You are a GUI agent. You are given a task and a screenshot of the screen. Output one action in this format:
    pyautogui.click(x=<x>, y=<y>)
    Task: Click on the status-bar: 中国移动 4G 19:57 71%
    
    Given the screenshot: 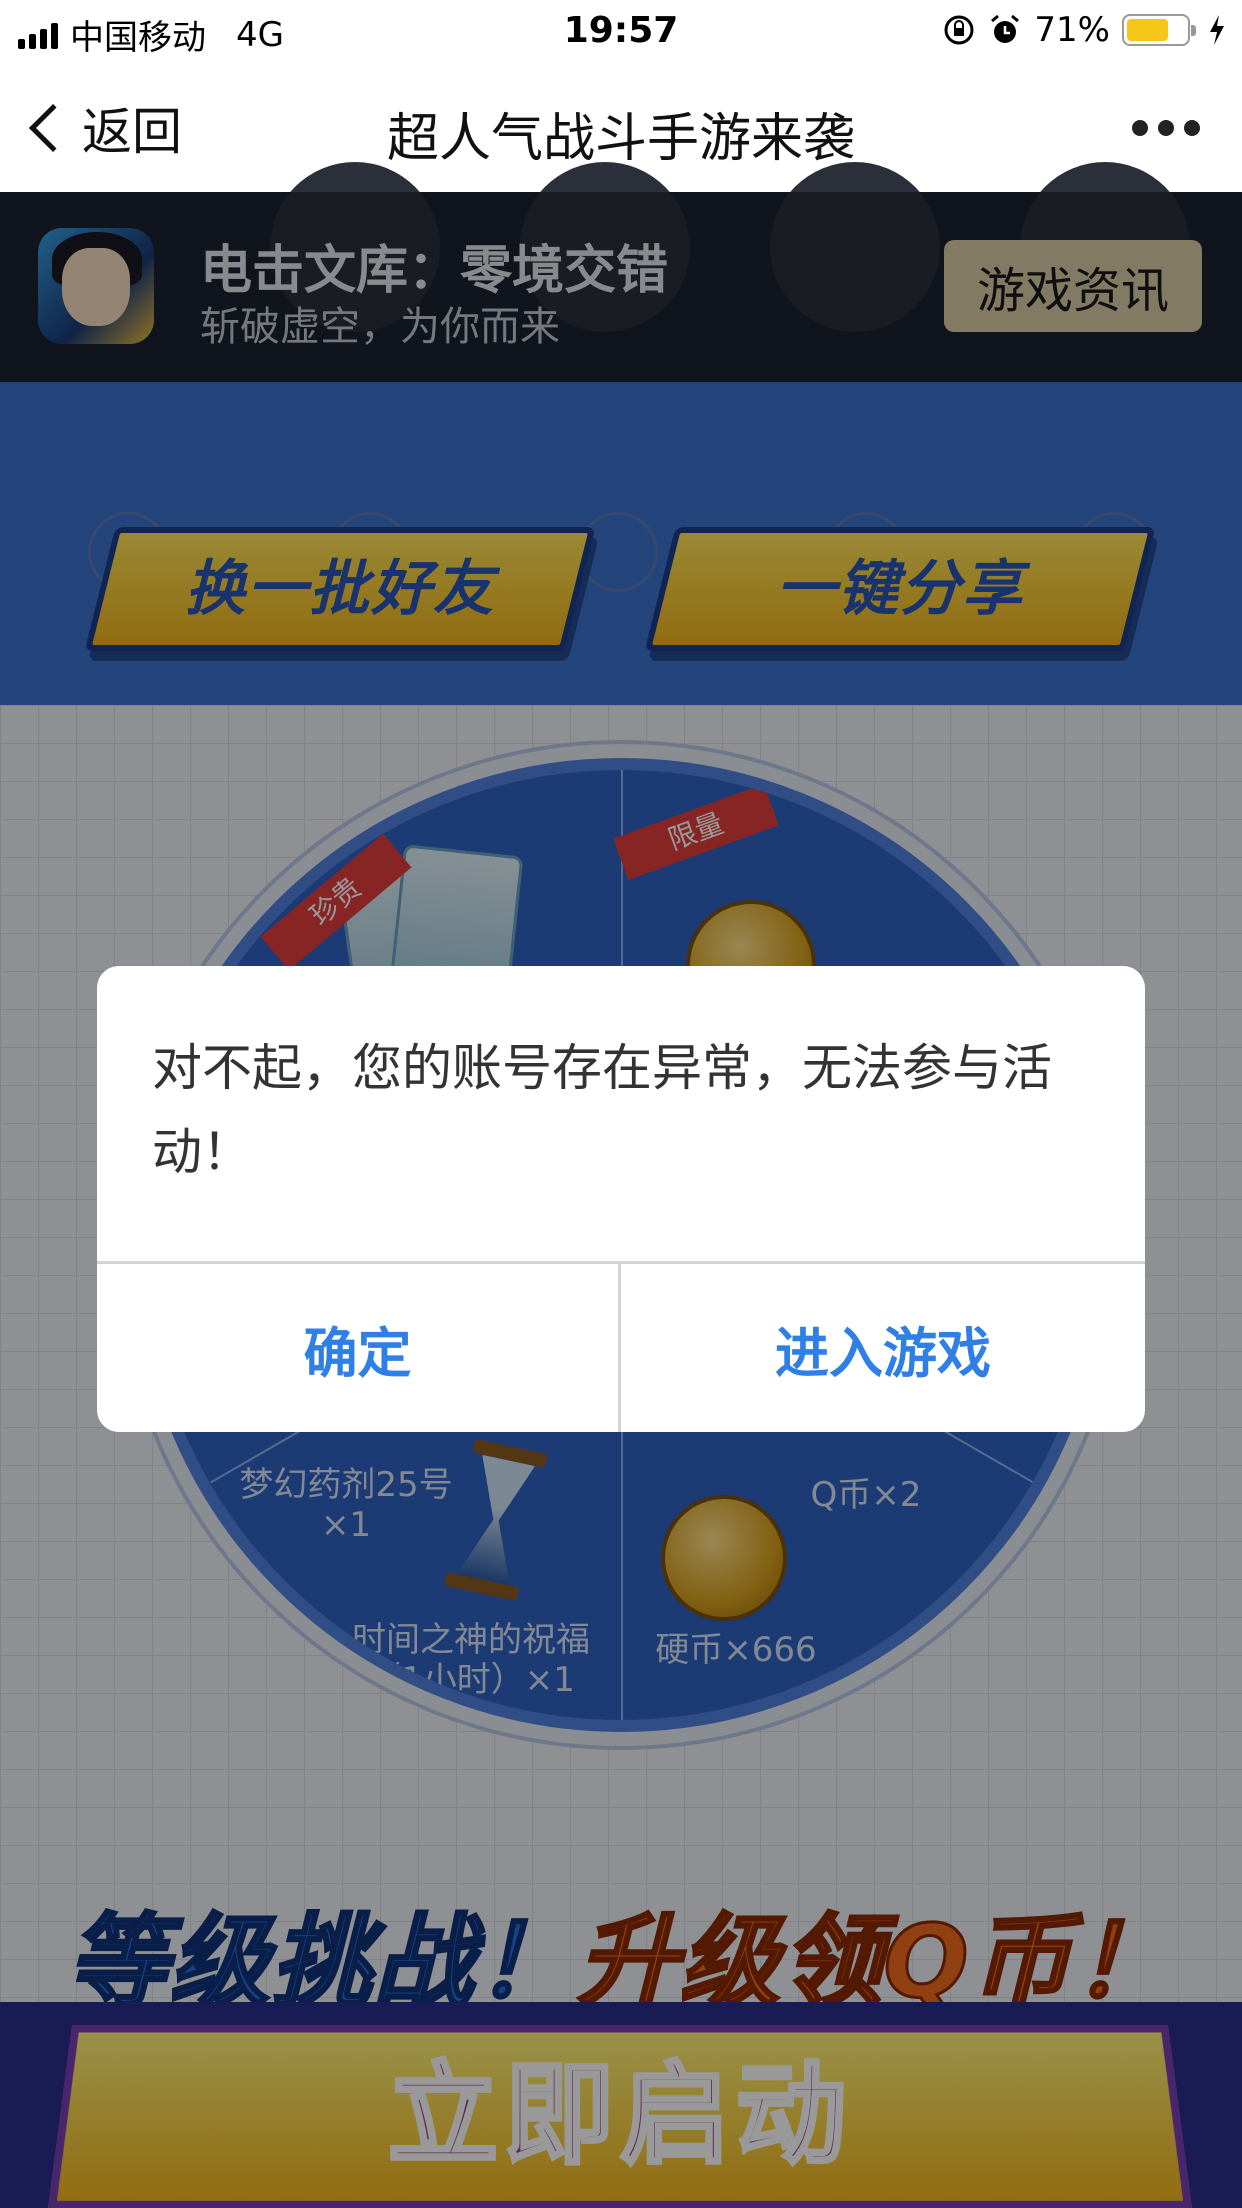 What is the action you would take?
    pyautogui.click(x=621, y=31)
    